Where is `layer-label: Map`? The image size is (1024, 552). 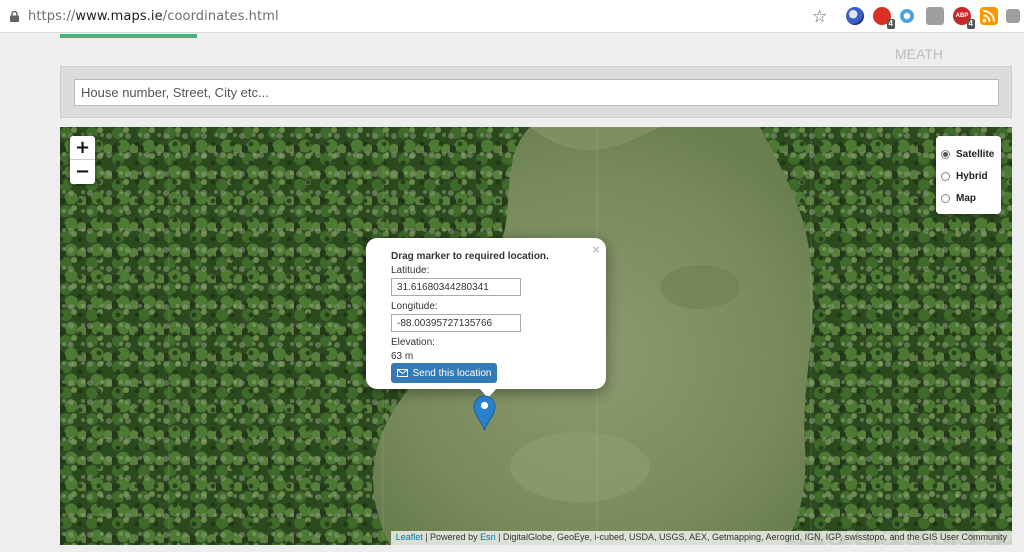
layer-label: Map is located at coordinates (966, 198).